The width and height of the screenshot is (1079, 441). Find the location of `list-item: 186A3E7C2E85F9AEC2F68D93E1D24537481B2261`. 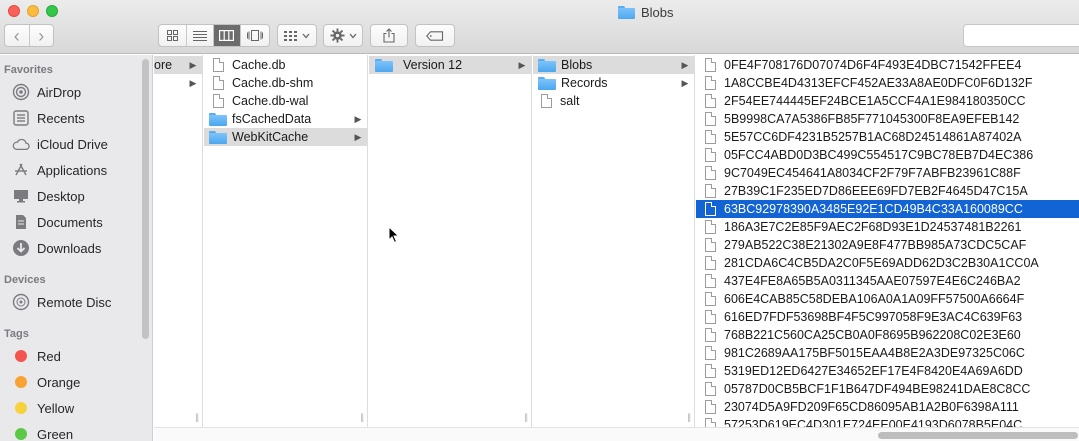

list-item: 186A3E7C2E85F9AEC2F68D93E1D24537481B2261 is located at coordinates (887, 227).